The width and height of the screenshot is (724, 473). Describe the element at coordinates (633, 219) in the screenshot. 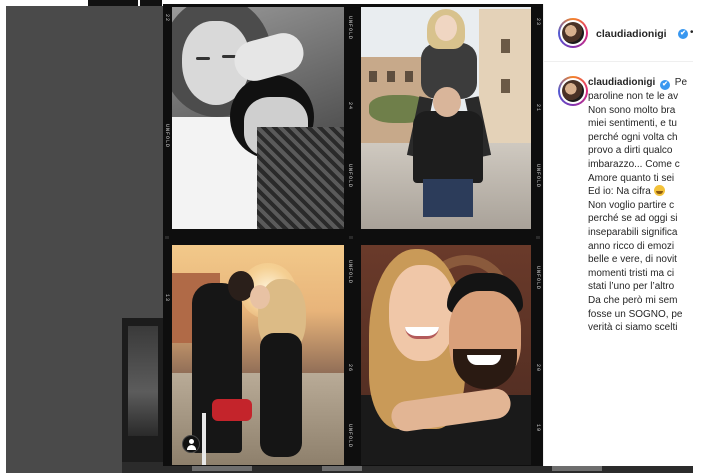

I see `caption-line: perché se ad oggi si` at that location.